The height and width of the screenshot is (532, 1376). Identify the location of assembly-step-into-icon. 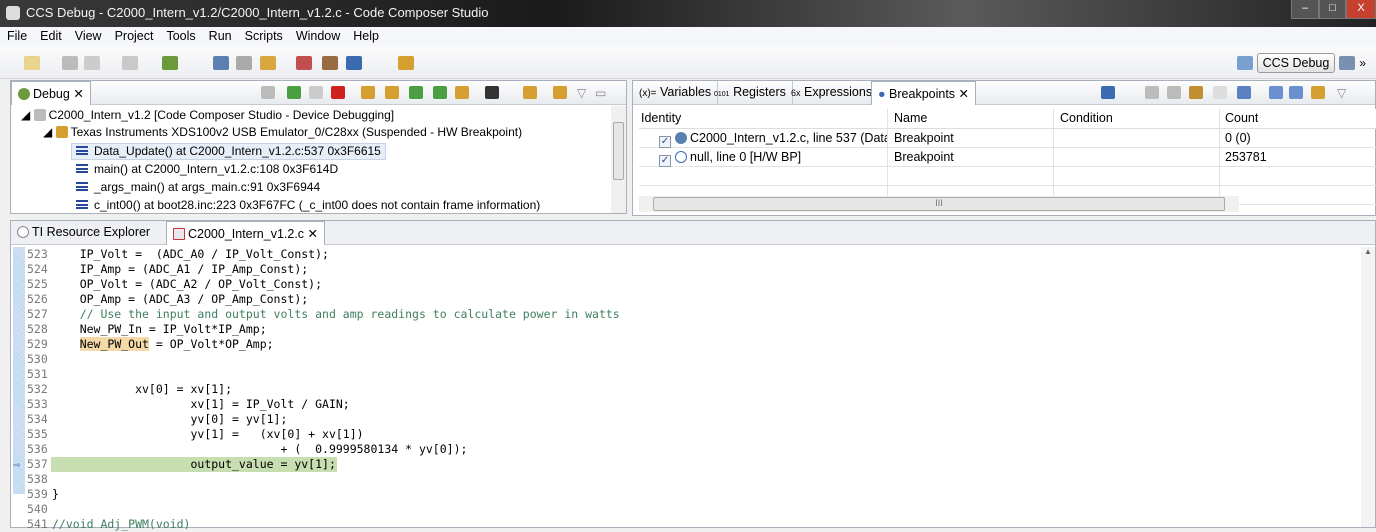
(416, 92).